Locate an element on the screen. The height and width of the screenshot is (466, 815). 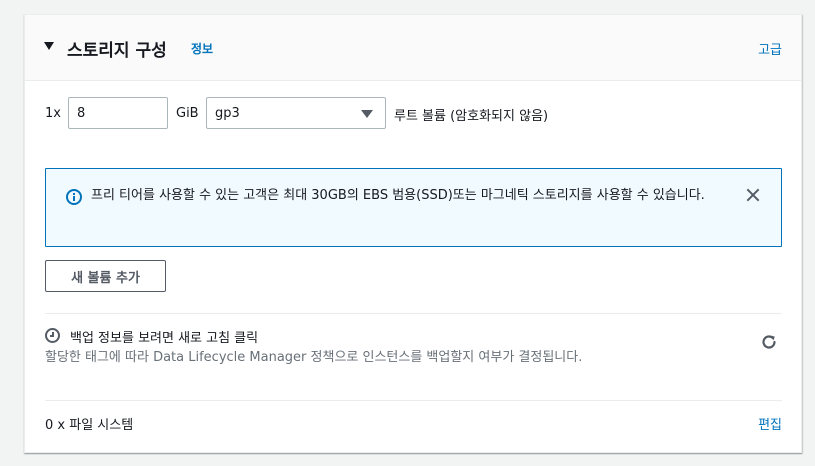
caret-down-icon is located at coordinates (49, 46).